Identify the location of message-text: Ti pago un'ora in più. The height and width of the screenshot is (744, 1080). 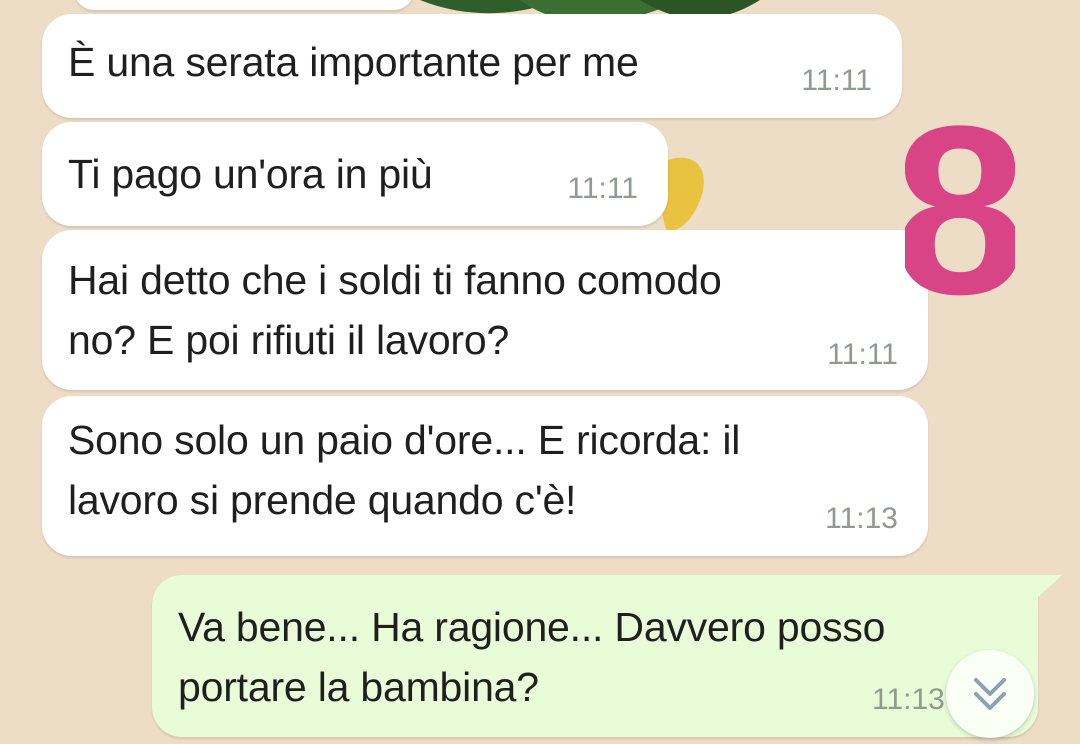
(250, 174).